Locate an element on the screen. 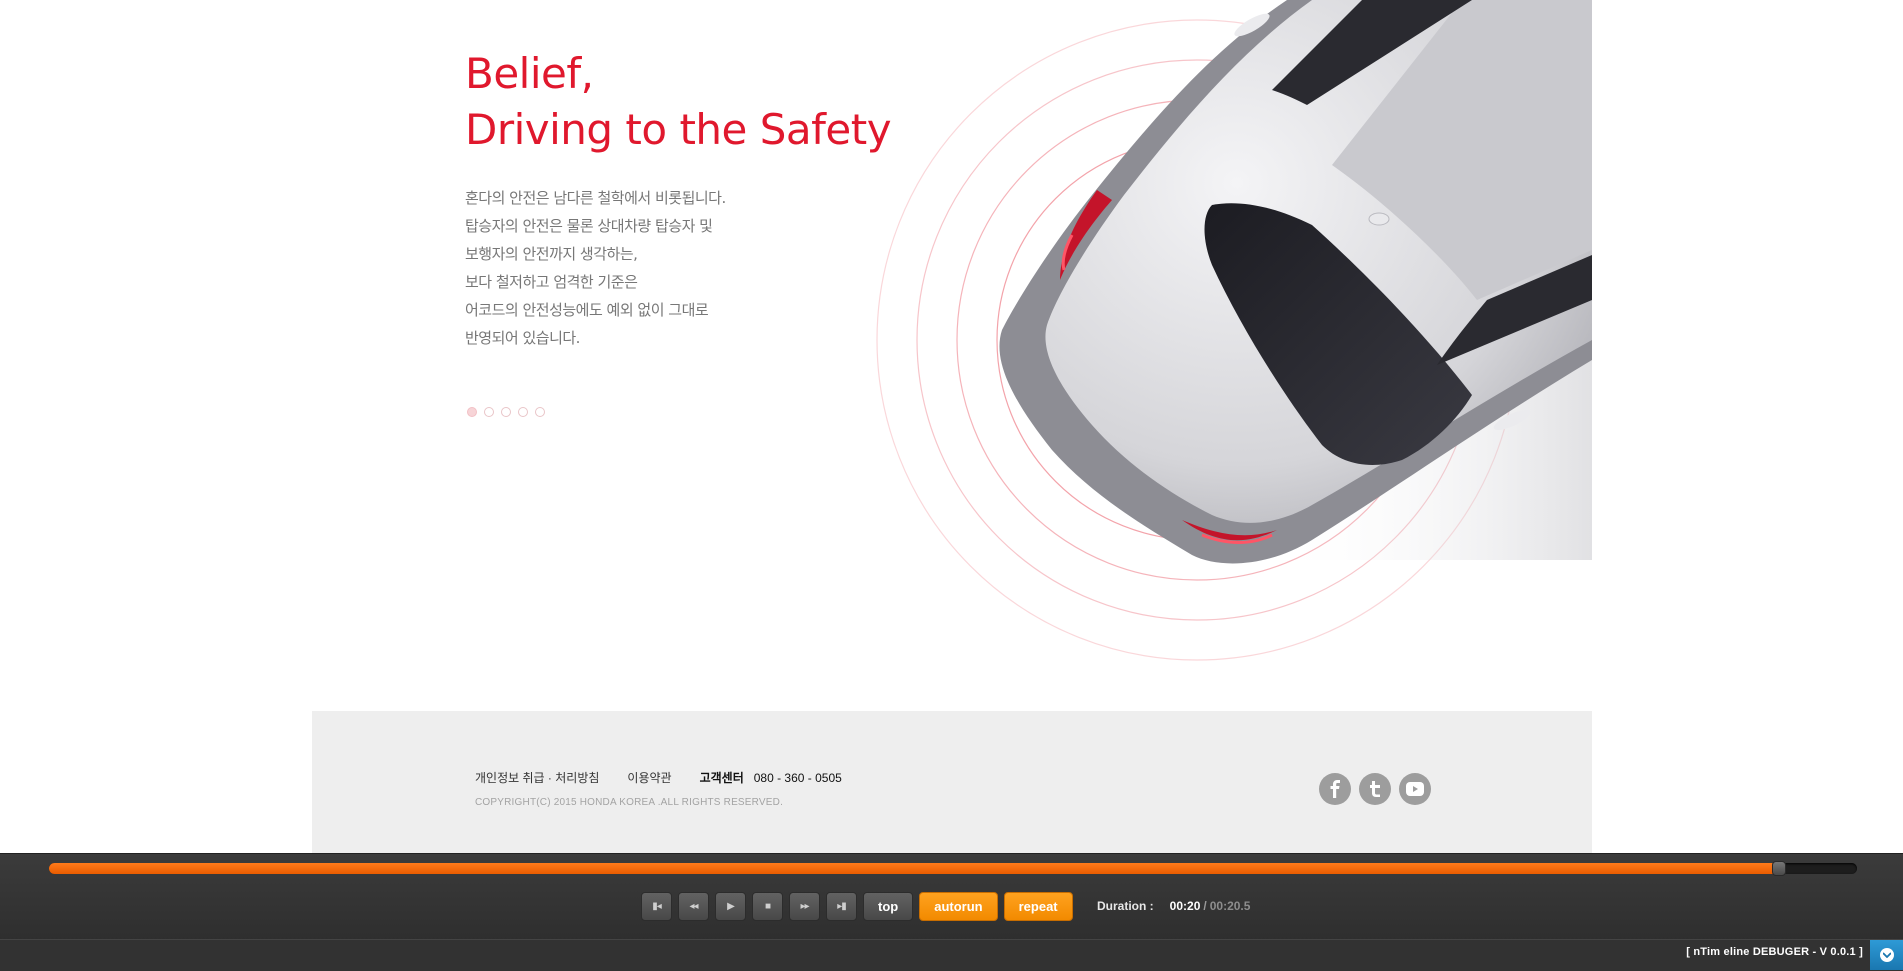  facebook-button is located at coordinates (1335, 789).